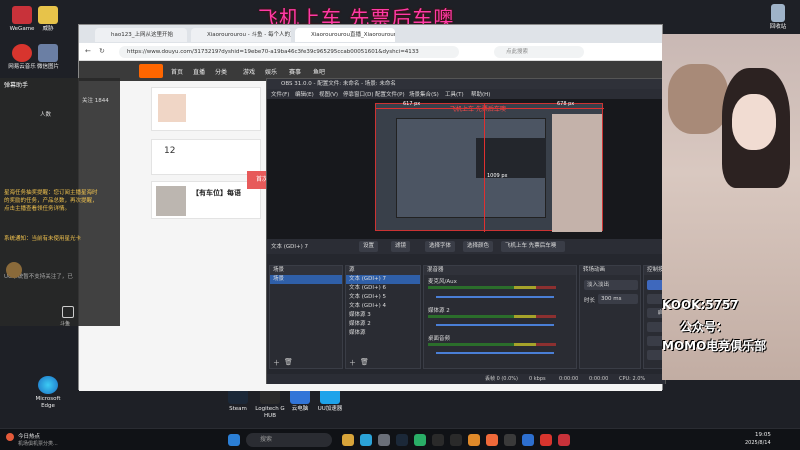 The width and height of the screenshot is (800, 450). Describe the element at coordinates (412, 104) in the screenshot. I see `guide-left-px: 617 px` at that location.